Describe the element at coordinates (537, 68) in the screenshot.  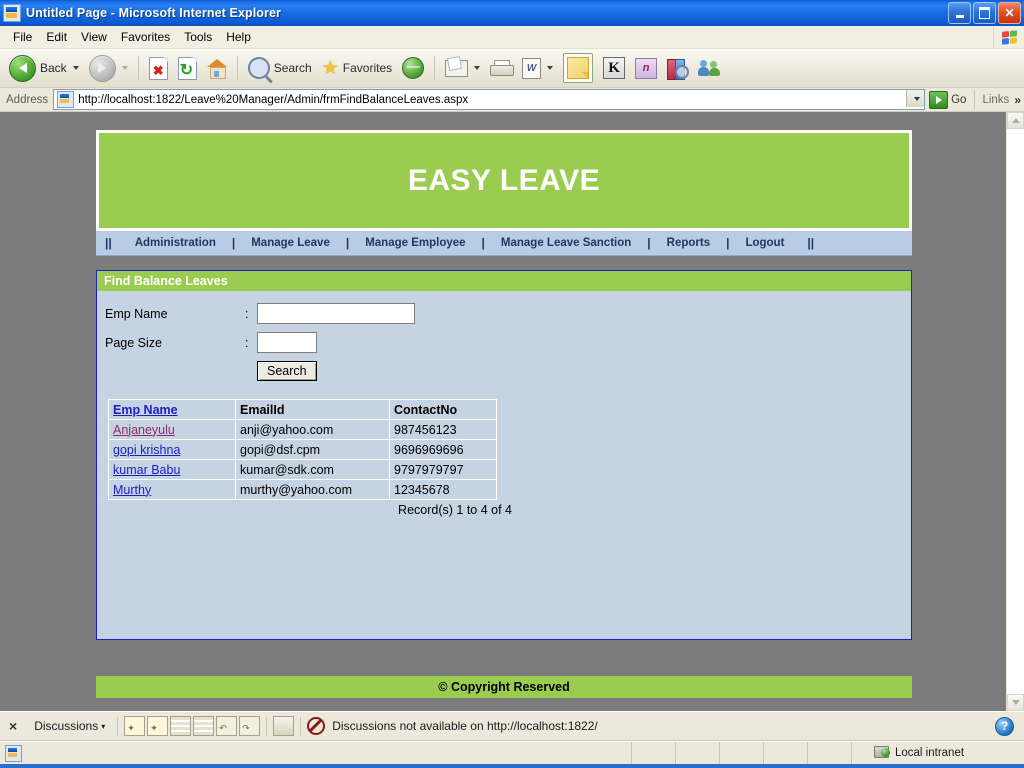
I see `edit-word-button: W` at that location.